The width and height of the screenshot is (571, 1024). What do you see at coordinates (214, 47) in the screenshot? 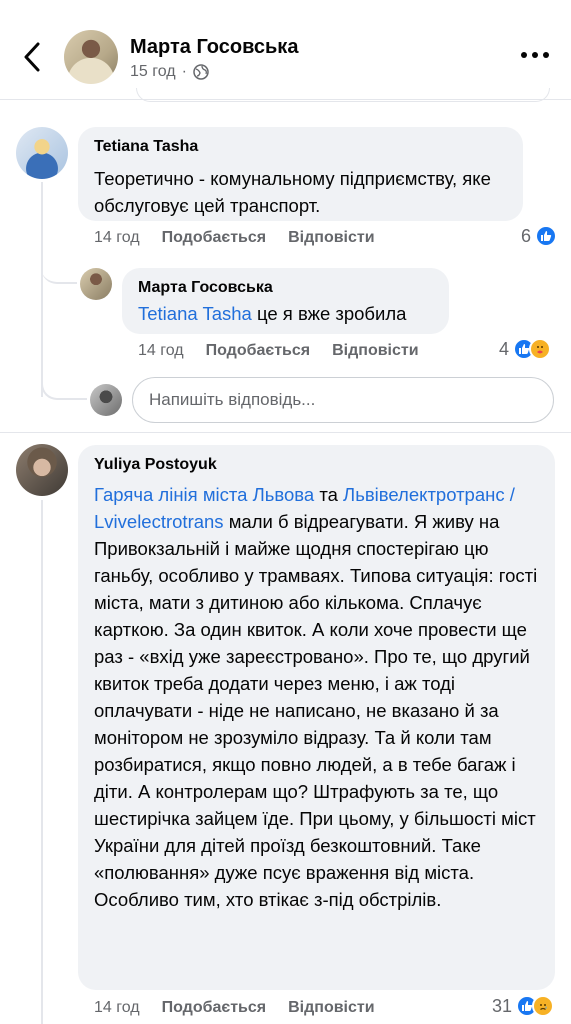
I see `author-name: Марта Госовська` at bounding box center [214, 47].